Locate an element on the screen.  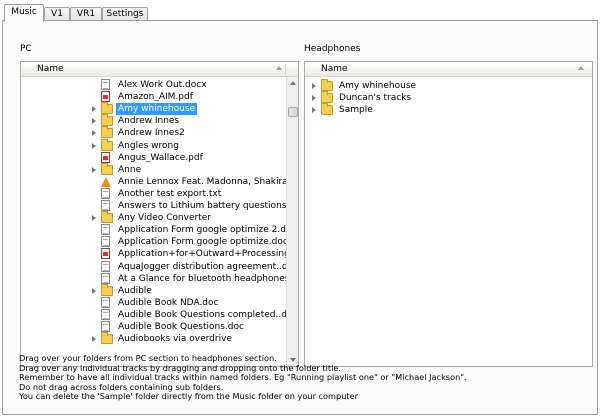
pc-tree-item: Audible is located at coordinates (154, 290).